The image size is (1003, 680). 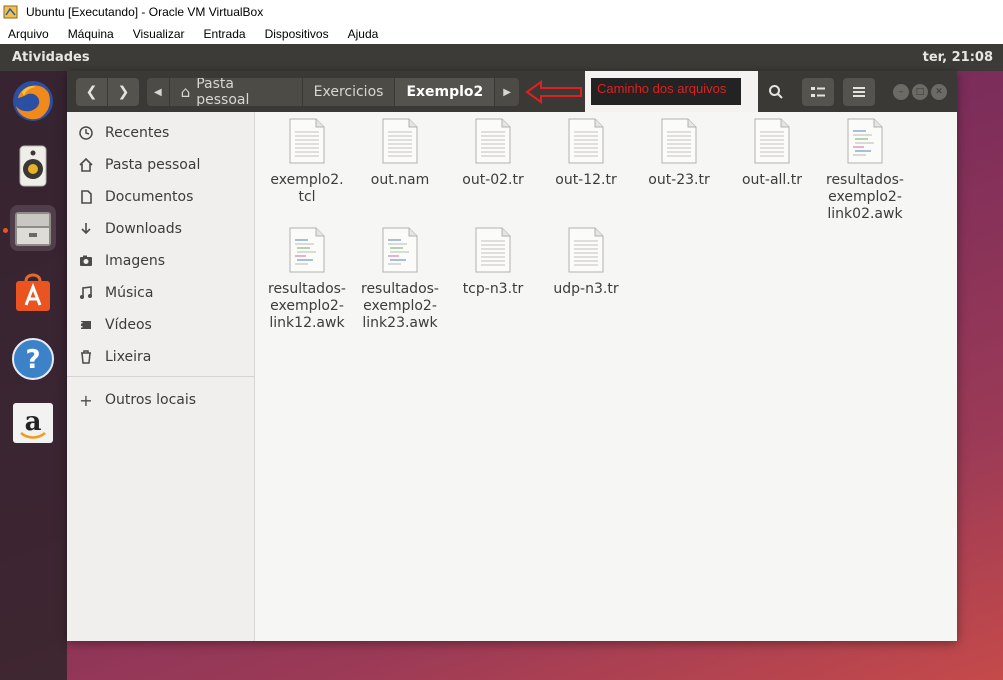 I want to click on sidebar-item-label: Vídeos, so click(x=128, y=325).